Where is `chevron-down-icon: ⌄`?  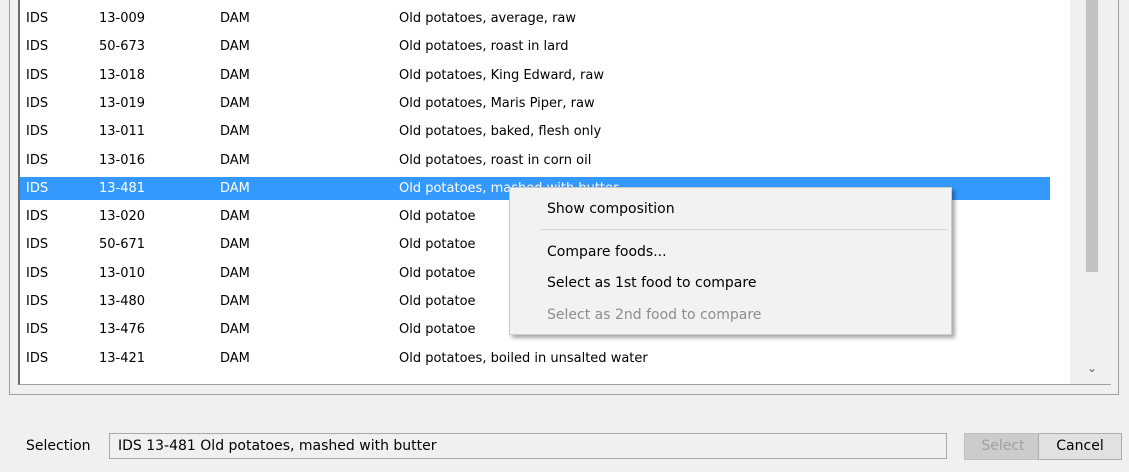
chevron-down-icon: ⌄ is located at coordinates (1092, 368).